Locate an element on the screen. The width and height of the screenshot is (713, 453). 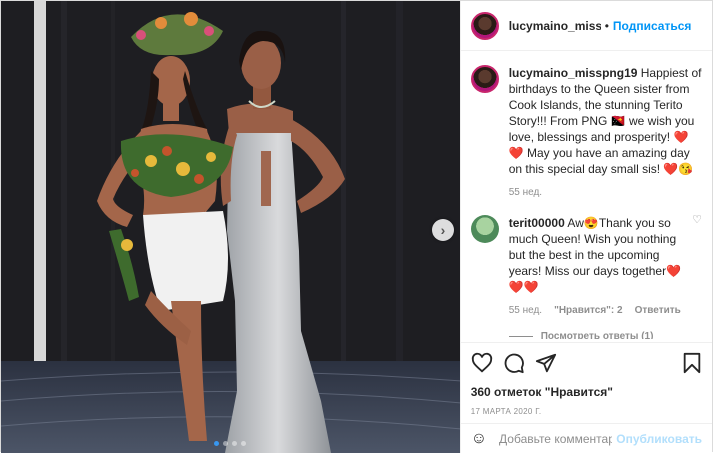
carousel-dots is located at coordinates (230, 443).